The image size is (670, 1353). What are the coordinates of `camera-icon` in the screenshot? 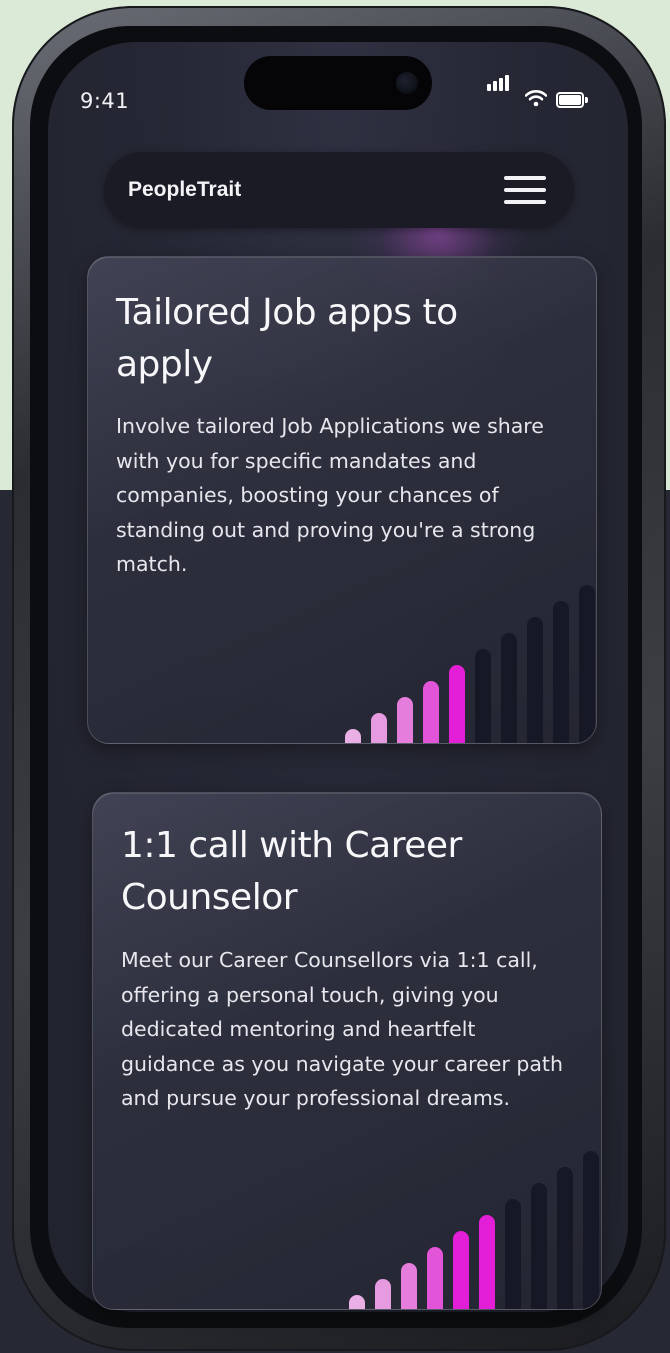 It's located at (407, 83).